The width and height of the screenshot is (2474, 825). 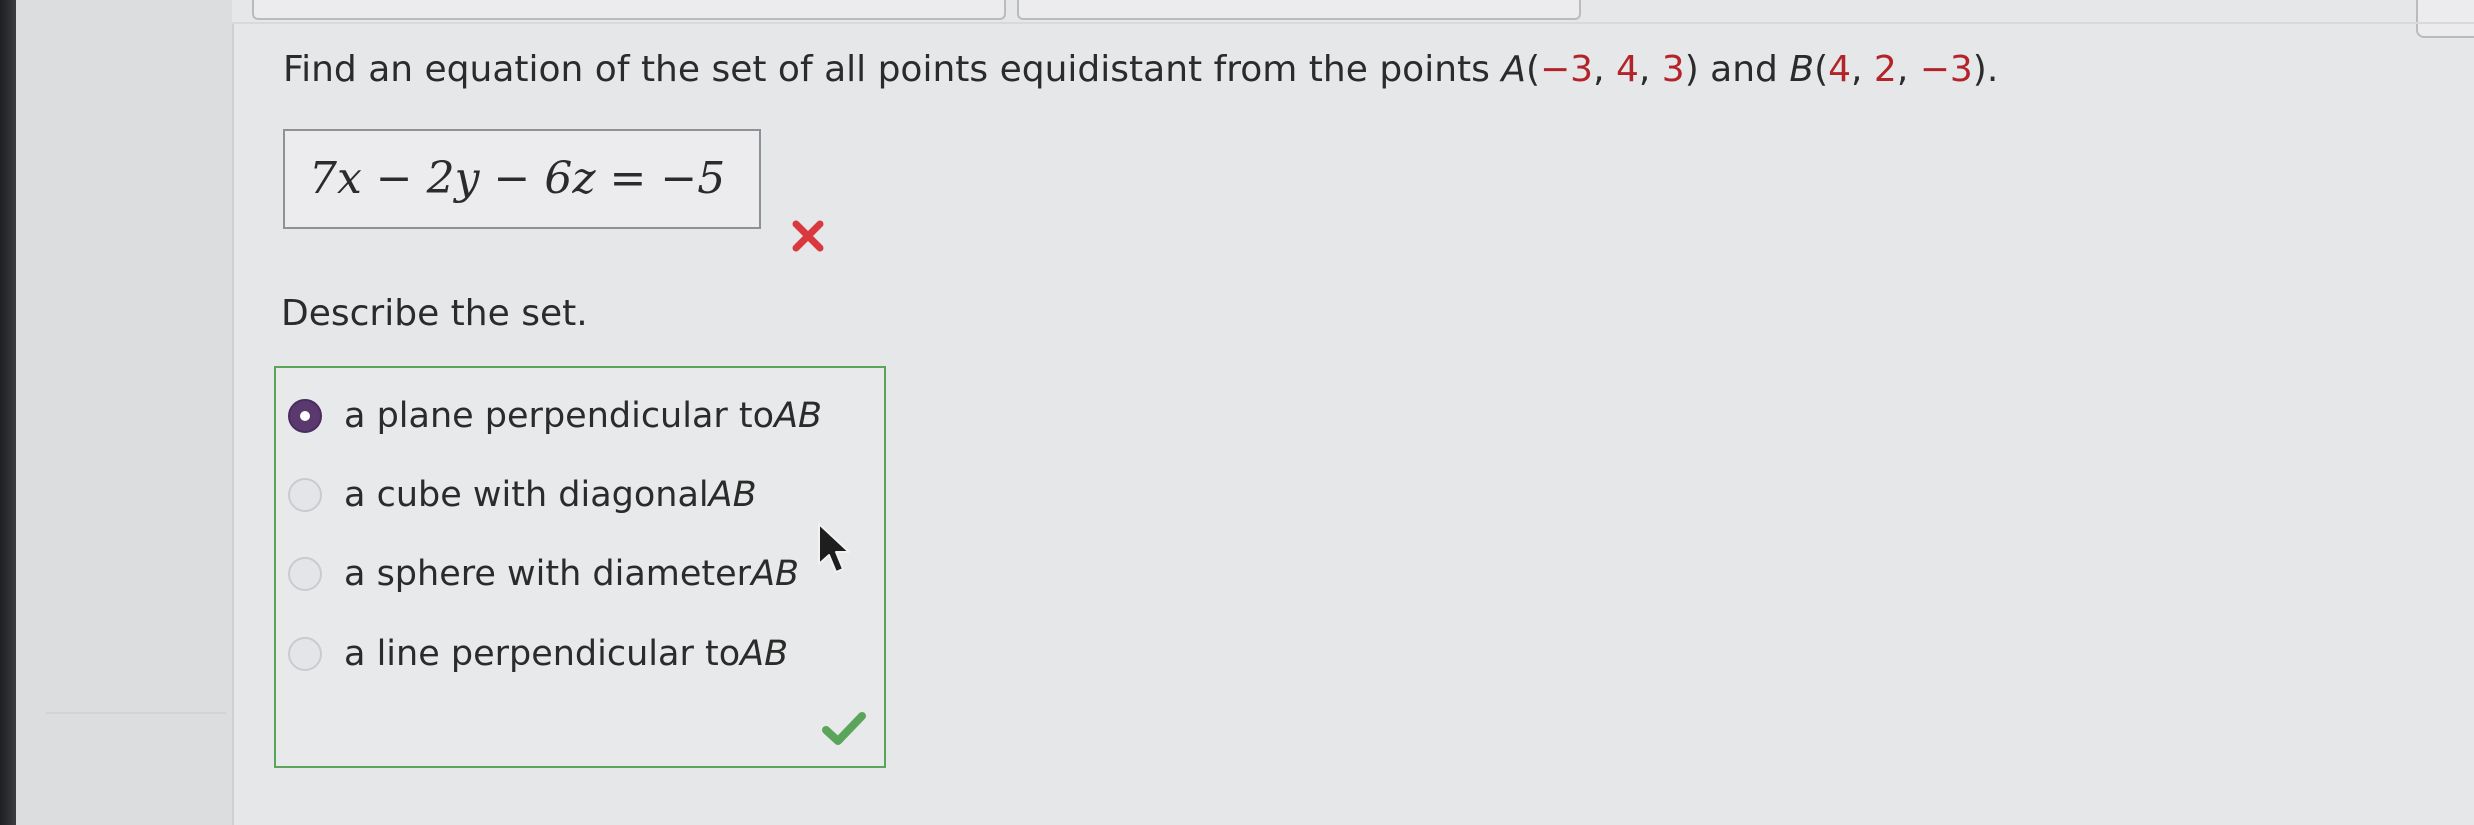 What do you see at coordinates (1513, 69) in the screenshot?
I see `point-a-label: A` at bounding box center [1513, 69].